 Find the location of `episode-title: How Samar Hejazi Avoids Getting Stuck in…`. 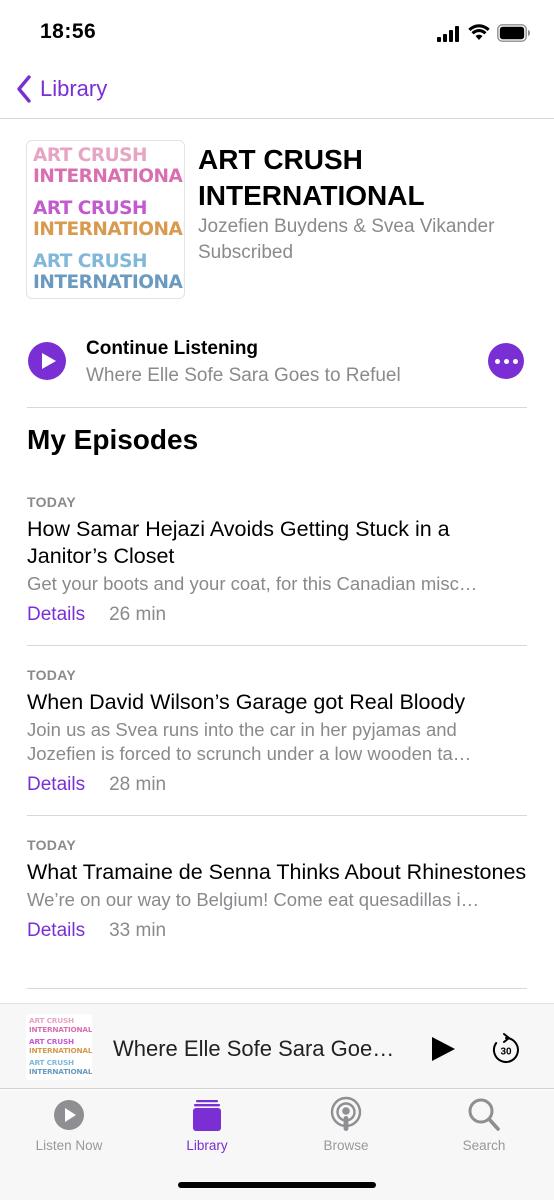

episode-title: How Samar Hejazi Avoids Getting Stuck in… is located at coordinates (277, 543).